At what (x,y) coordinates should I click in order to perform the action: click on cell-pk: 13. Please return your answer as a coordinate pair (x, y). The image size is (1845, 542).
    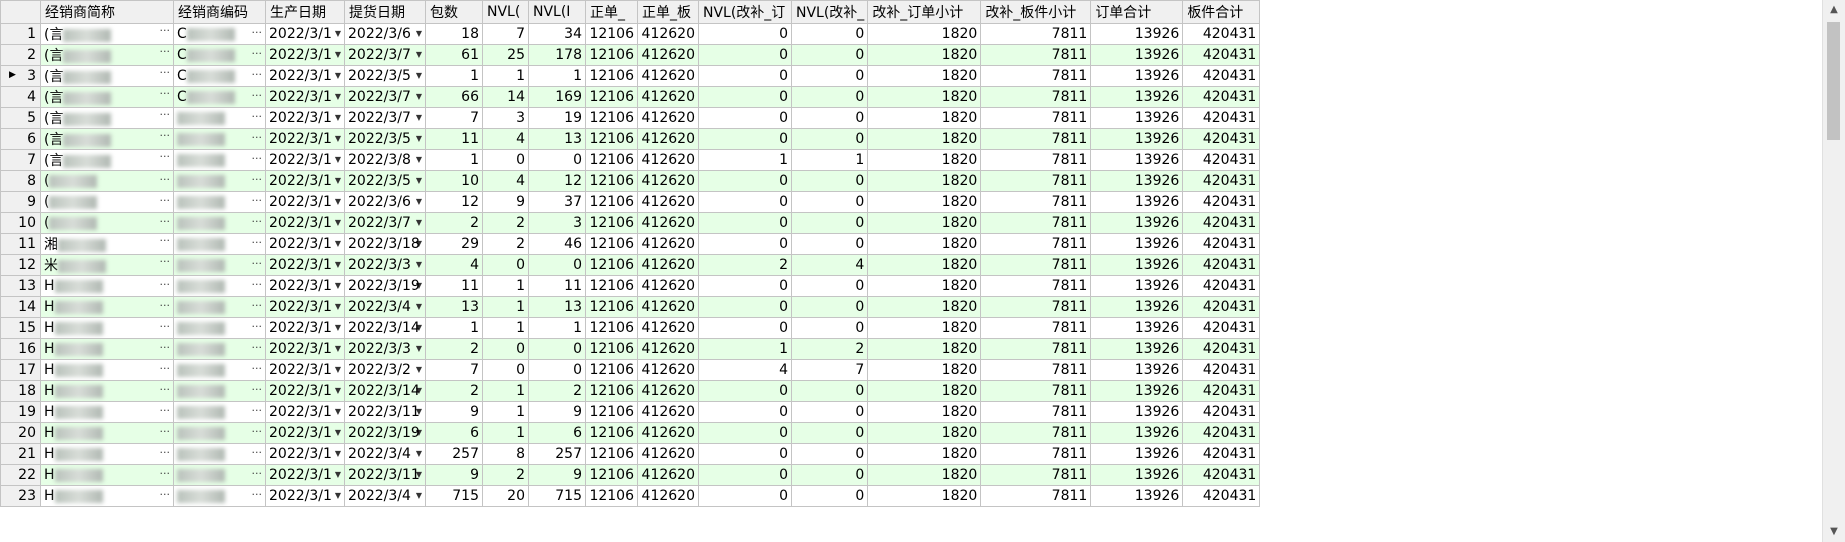
    Looking at the image, I should click on (454, 307).